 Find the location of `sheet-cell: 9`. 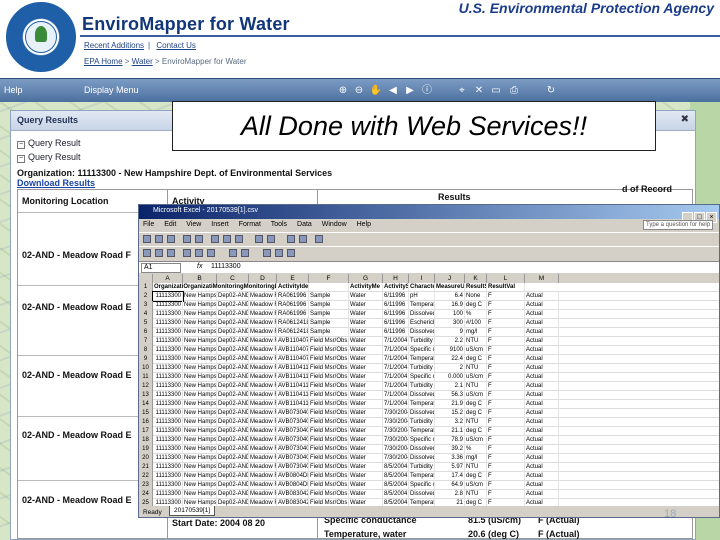

sheet-cell: 9 is located at coordinates (450, 332).